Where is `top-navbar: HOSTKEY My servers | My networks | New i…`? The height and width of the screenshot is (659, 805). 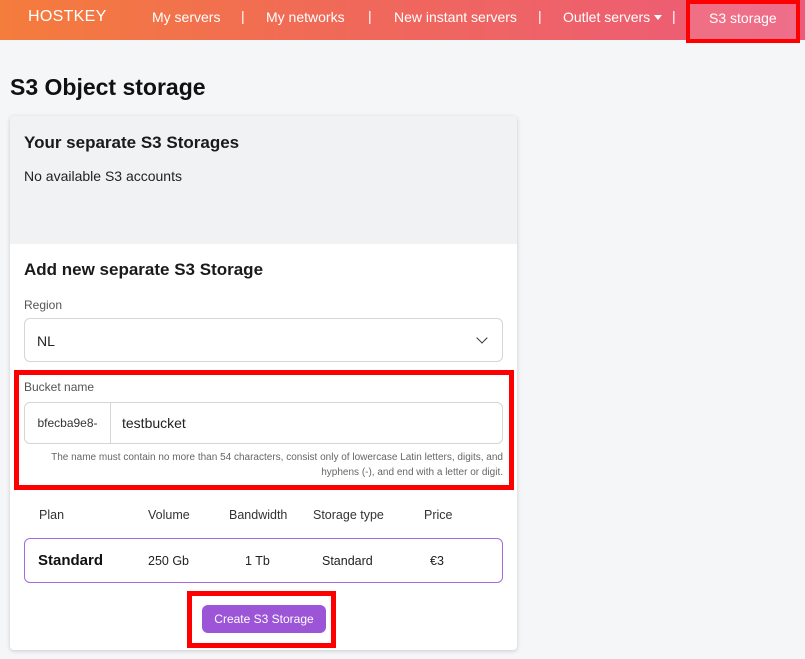
top-navbar: HOSTKEY My servers | My networks | New i… is located at coordinates (402, 21).